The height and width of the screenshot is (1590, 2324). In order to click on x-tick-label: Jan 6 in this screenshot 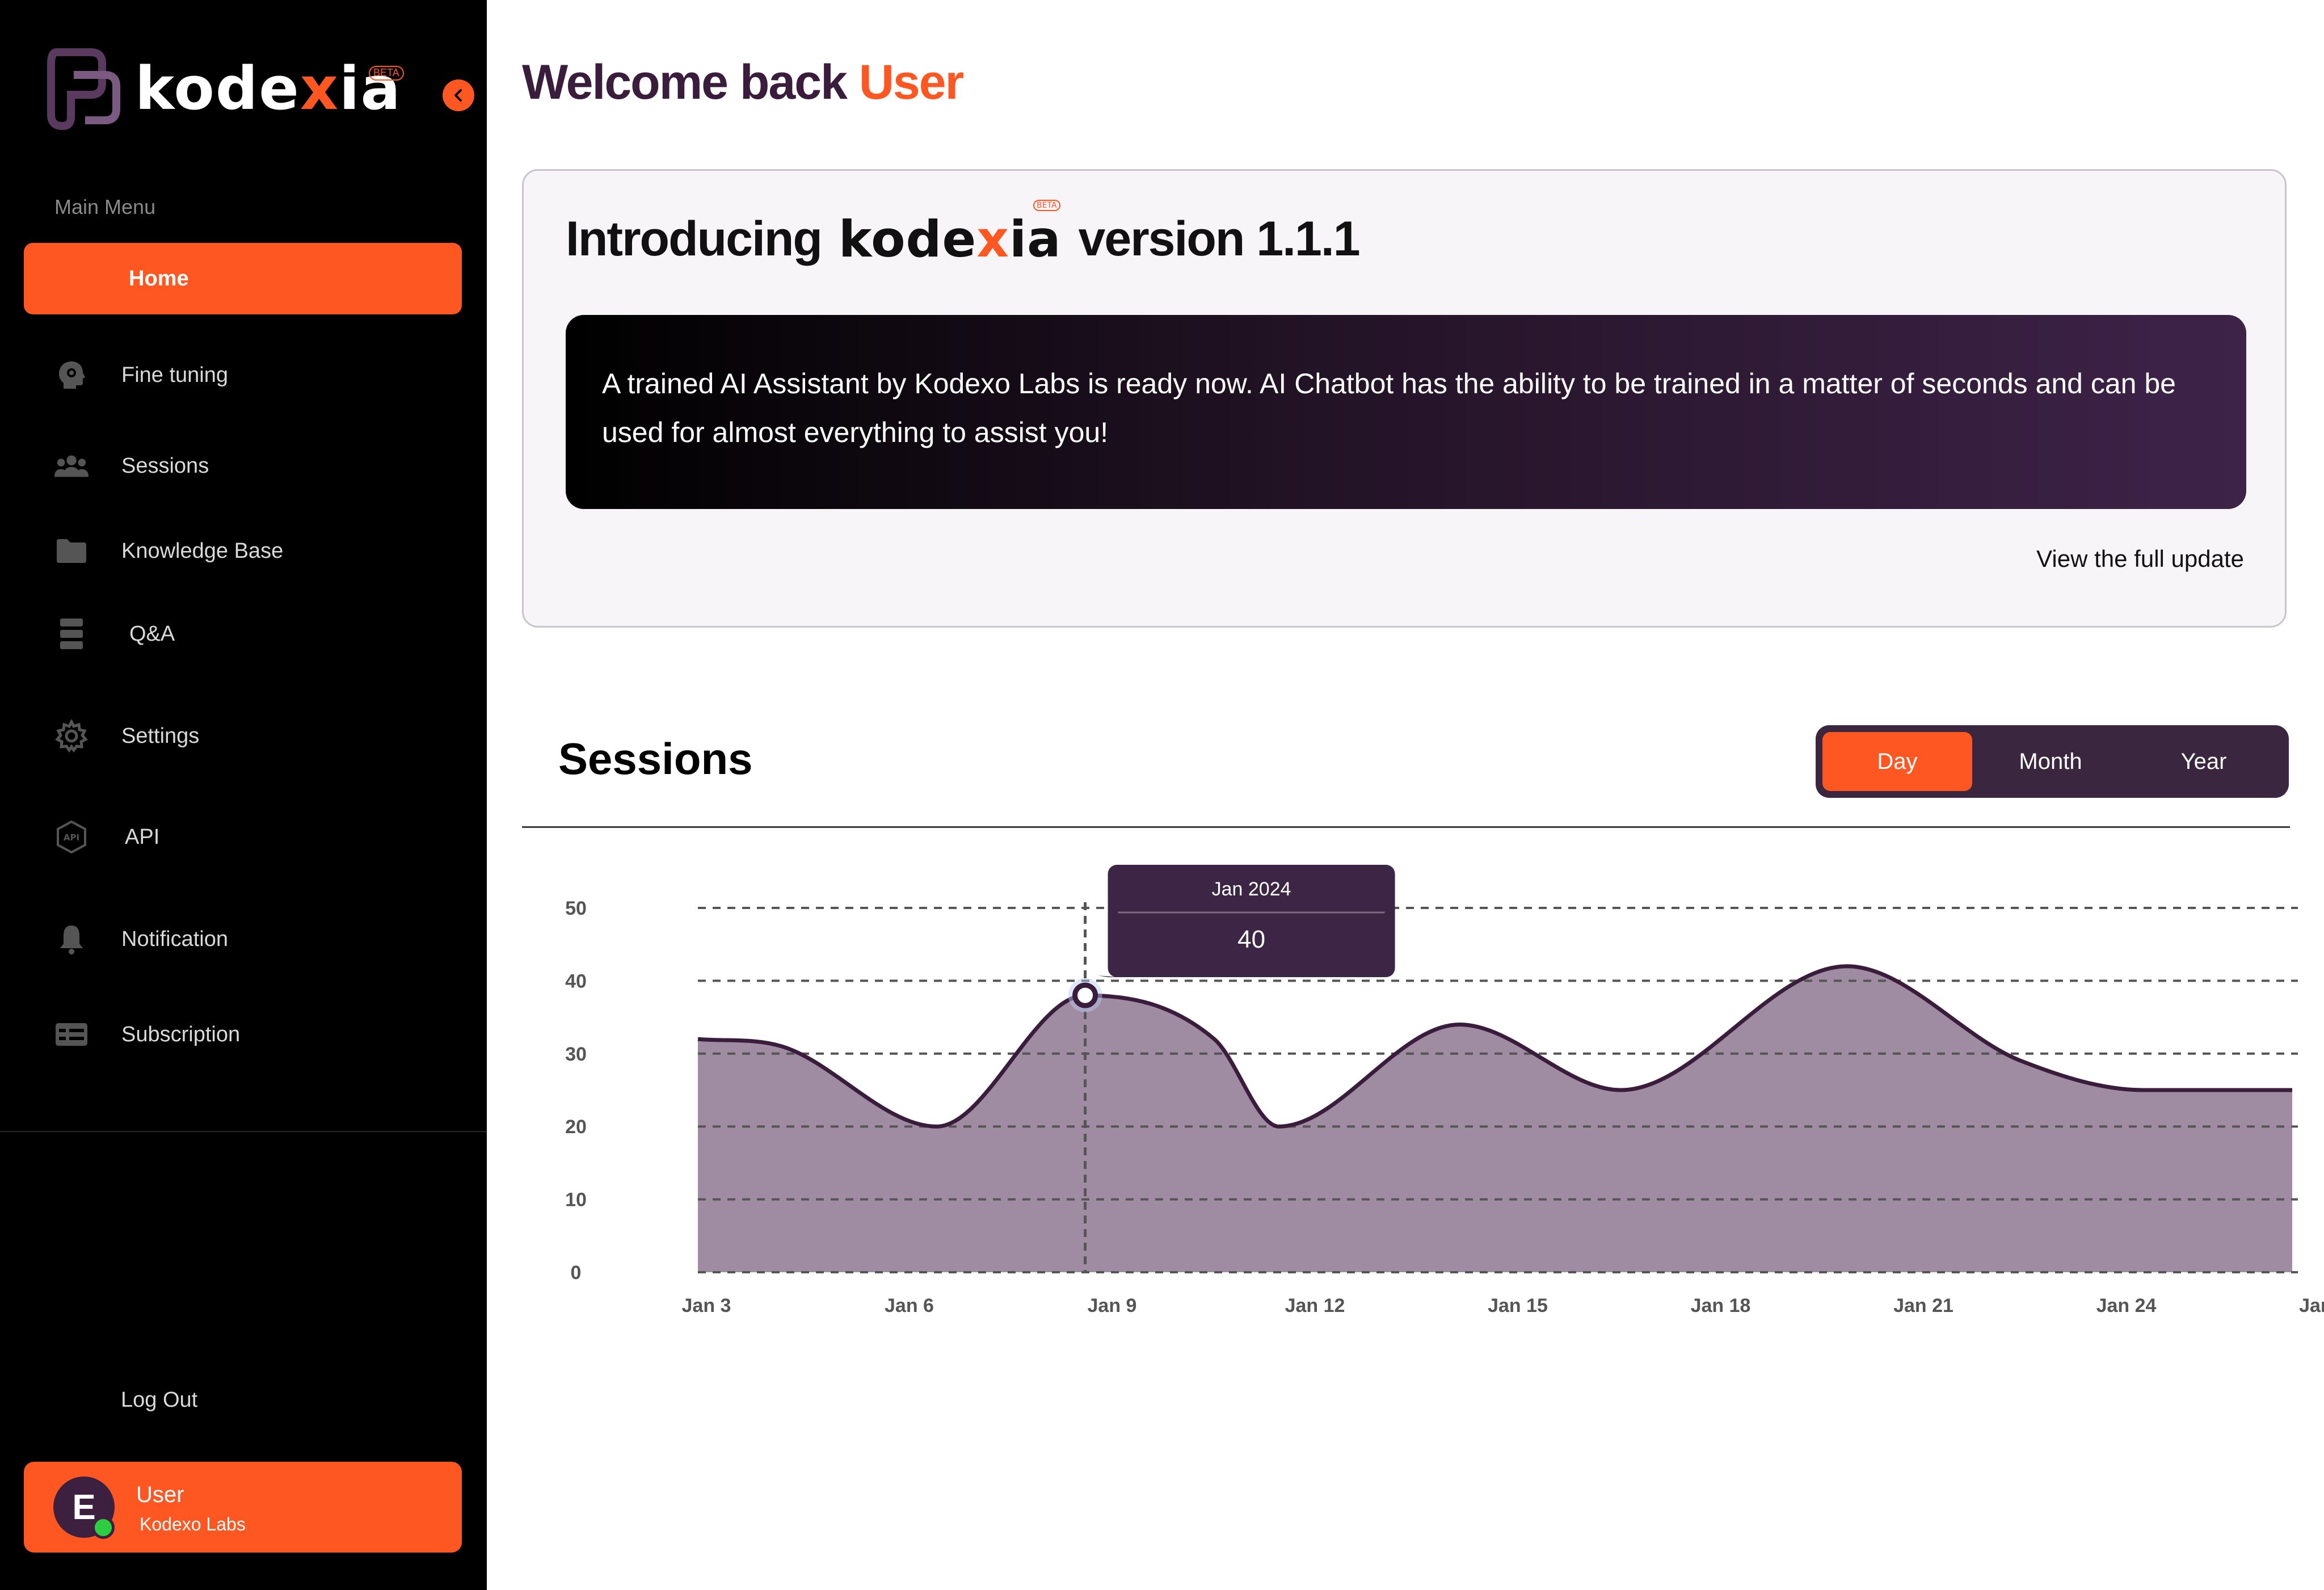, I will do `click(910, 1305)`.